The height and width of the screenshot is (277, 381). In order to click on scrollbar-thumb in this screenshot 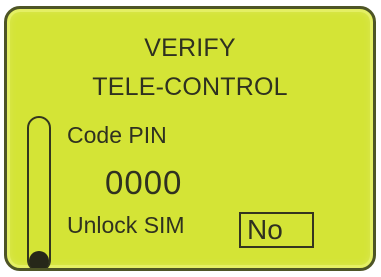, I will do `click(39, 259)`.